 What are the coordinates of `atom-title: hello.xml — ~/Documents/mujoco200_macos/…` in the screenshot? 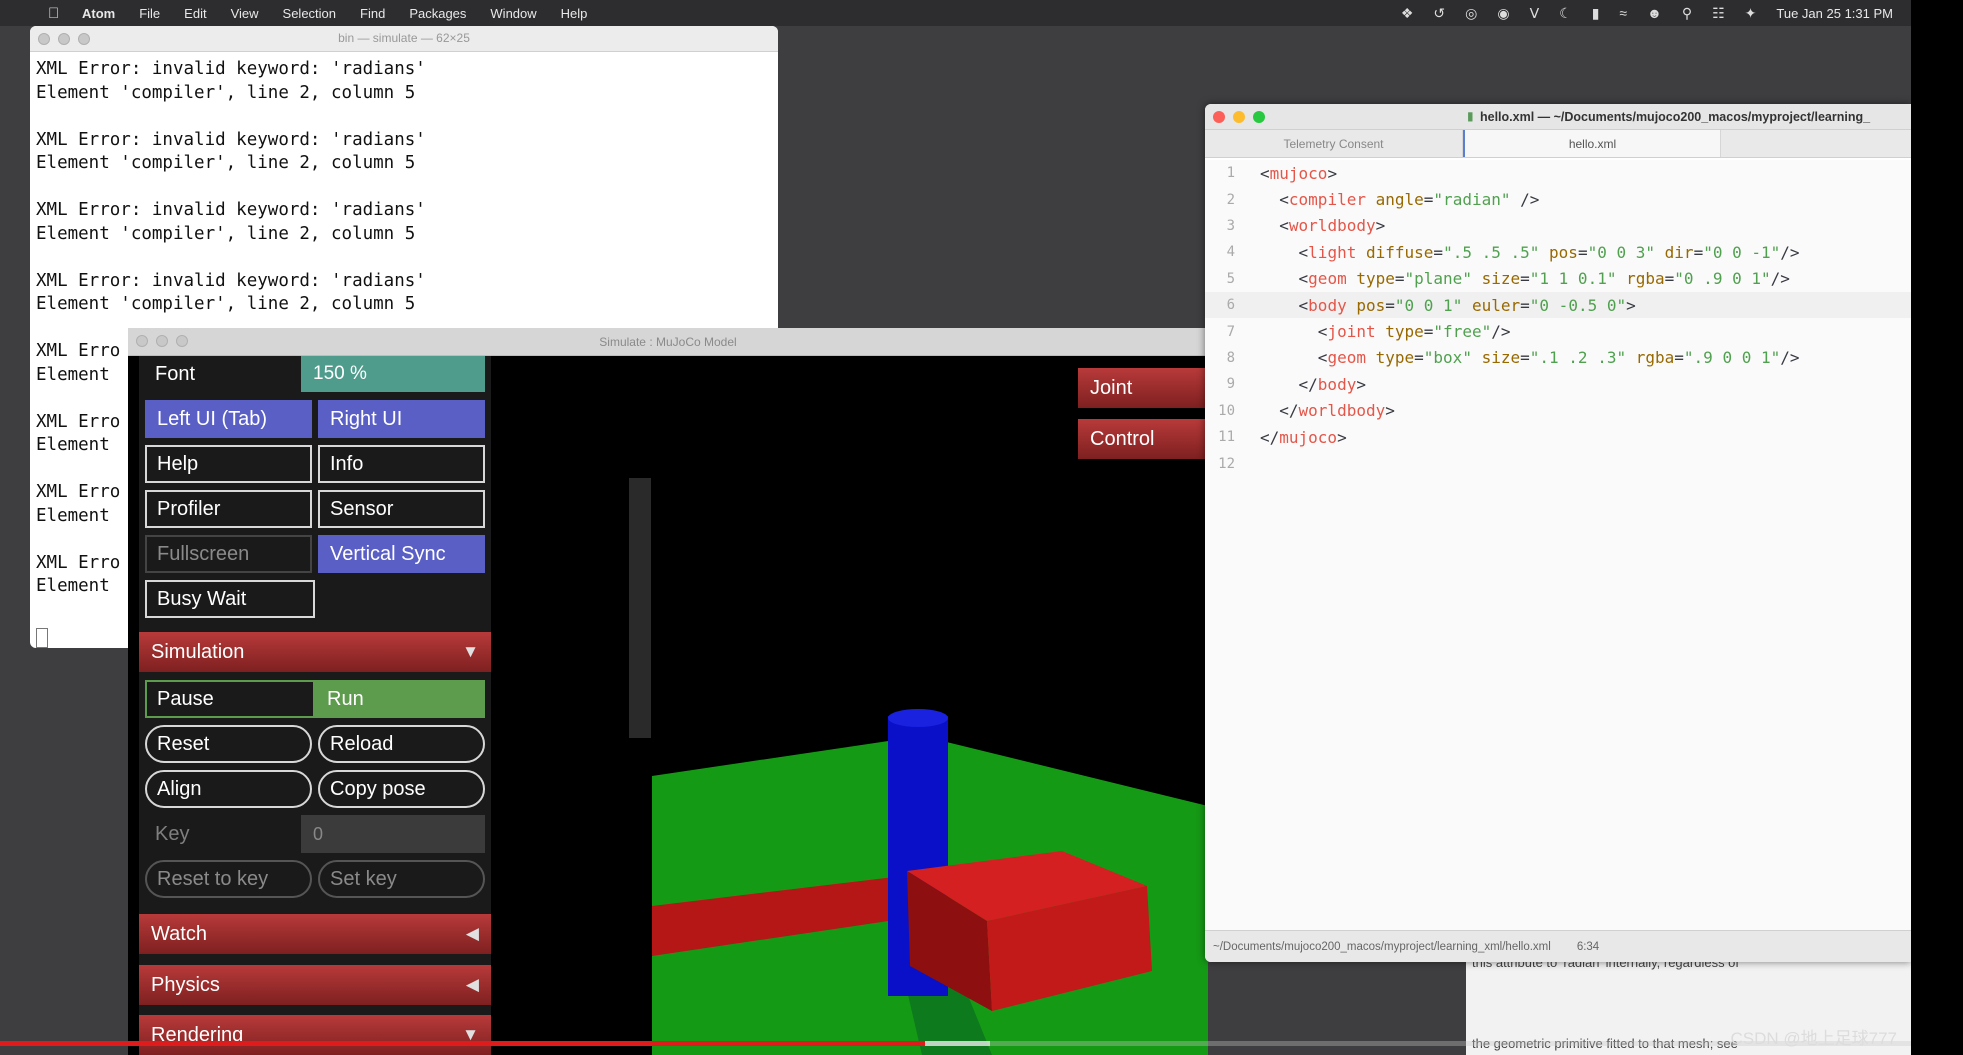 It's located at (1675, 117).